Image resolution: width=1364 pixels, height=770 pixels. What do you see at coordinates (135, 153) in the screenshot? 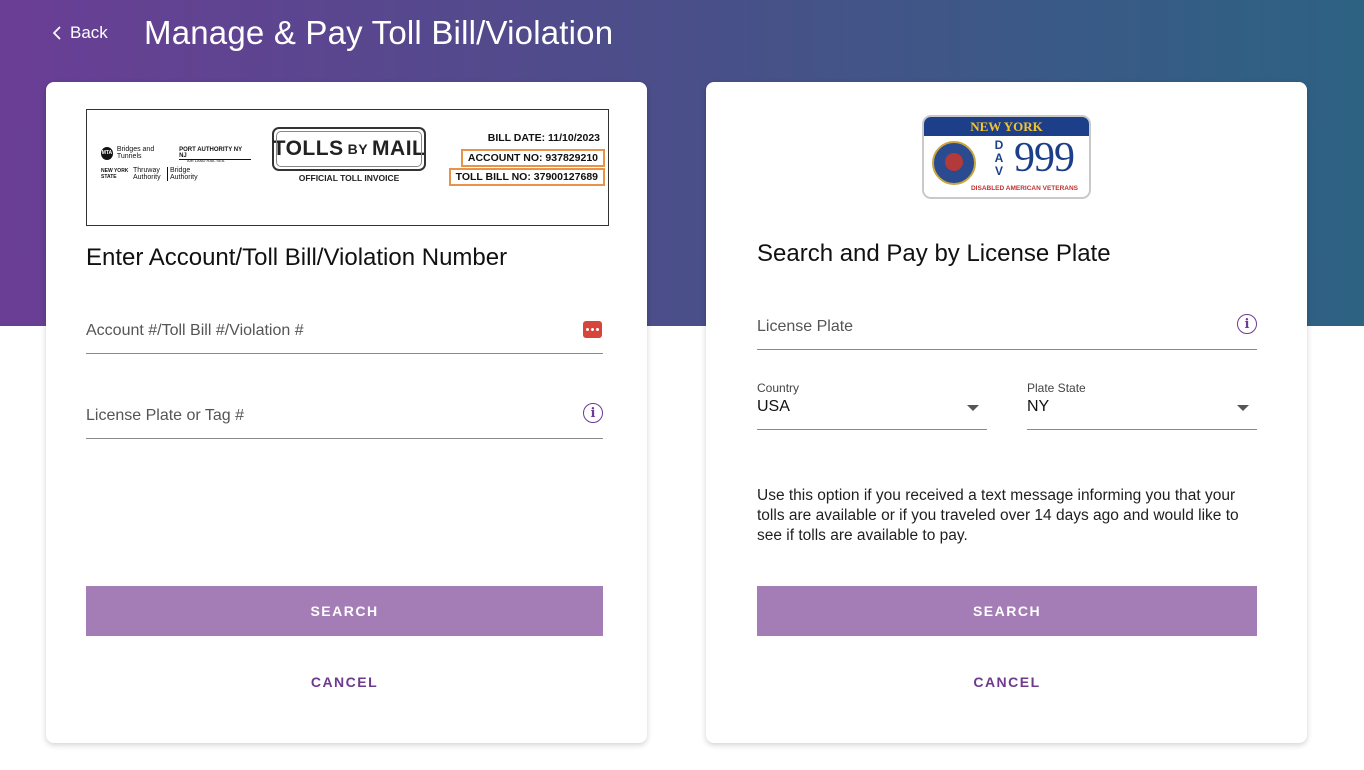
I see `bridges-tunnels-text: Bridges and Tunnels` at bounding box center [135, 153].